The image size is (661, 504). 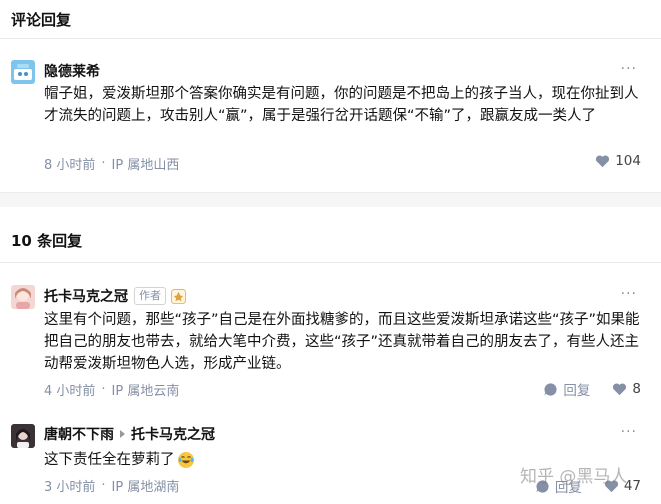 What do you see at coordinates (70, 487) in the screenshot?
I see `reply-time: 3 小时前` at bounding box center [70, 487].